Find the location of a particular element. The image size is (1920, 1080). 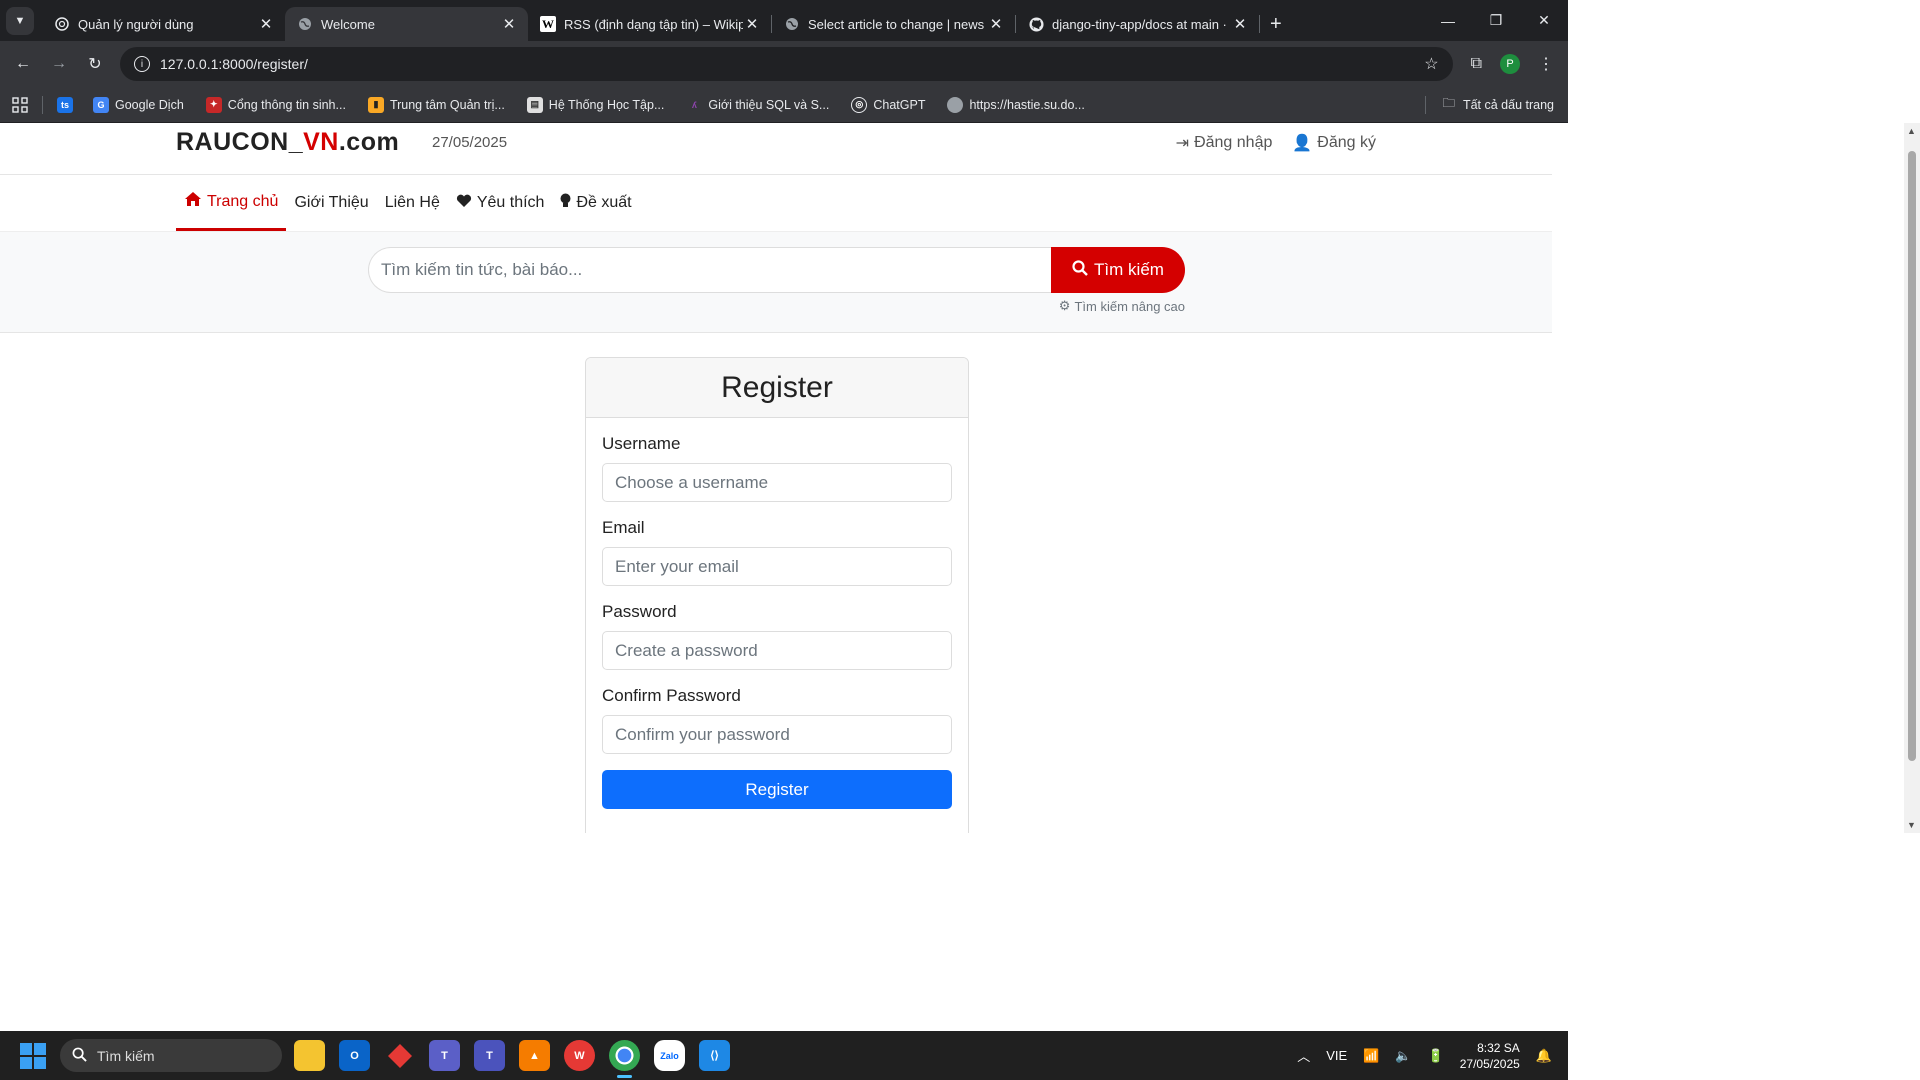

teams-classic-icon: T is located at coordinates (489, 1055).